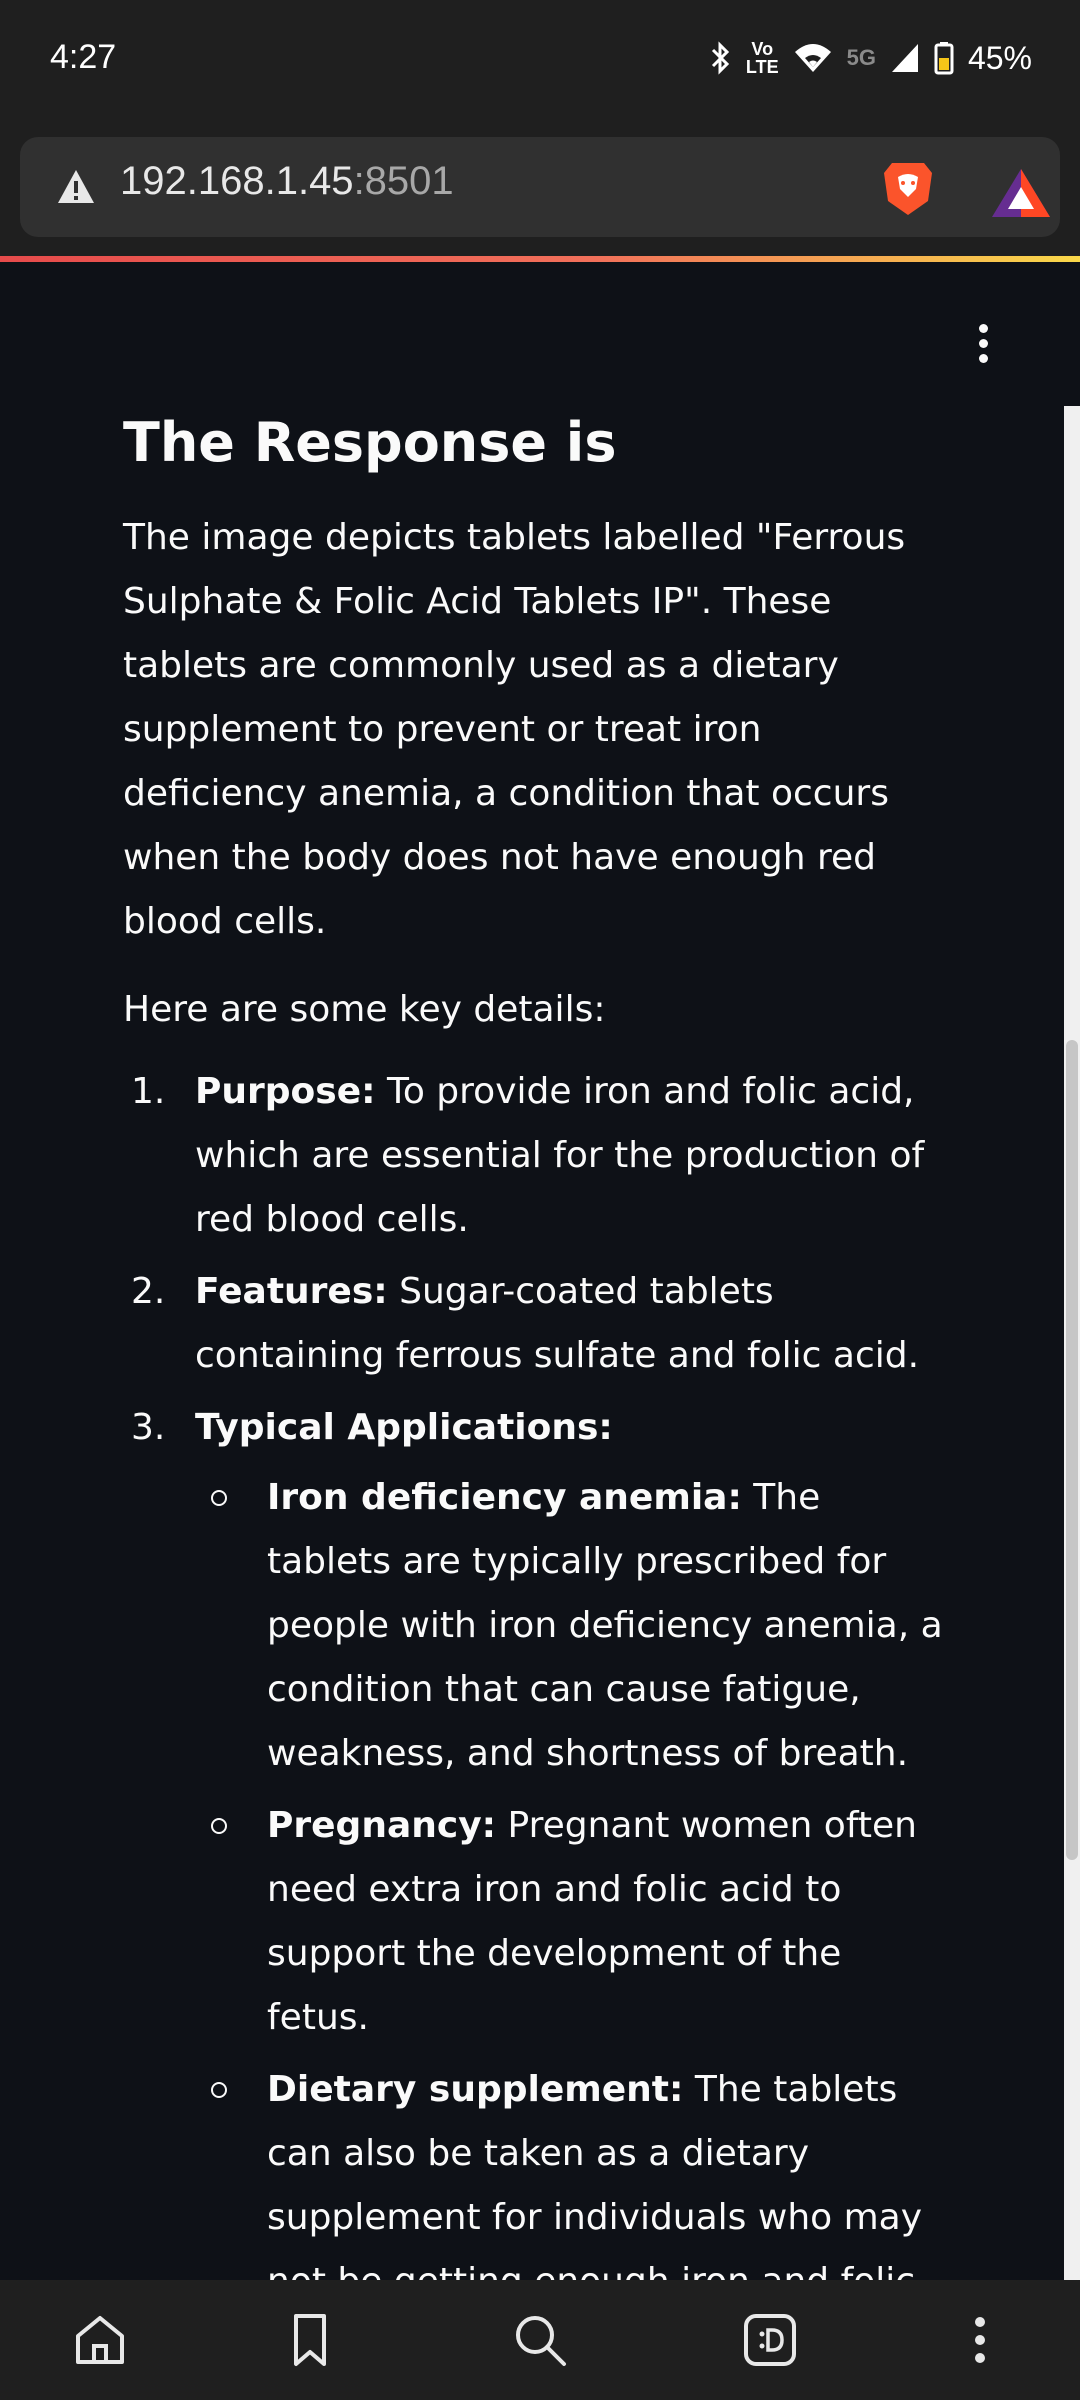  I want to click on sublist-item-label: Pregnancy:, so click(382, 1825).